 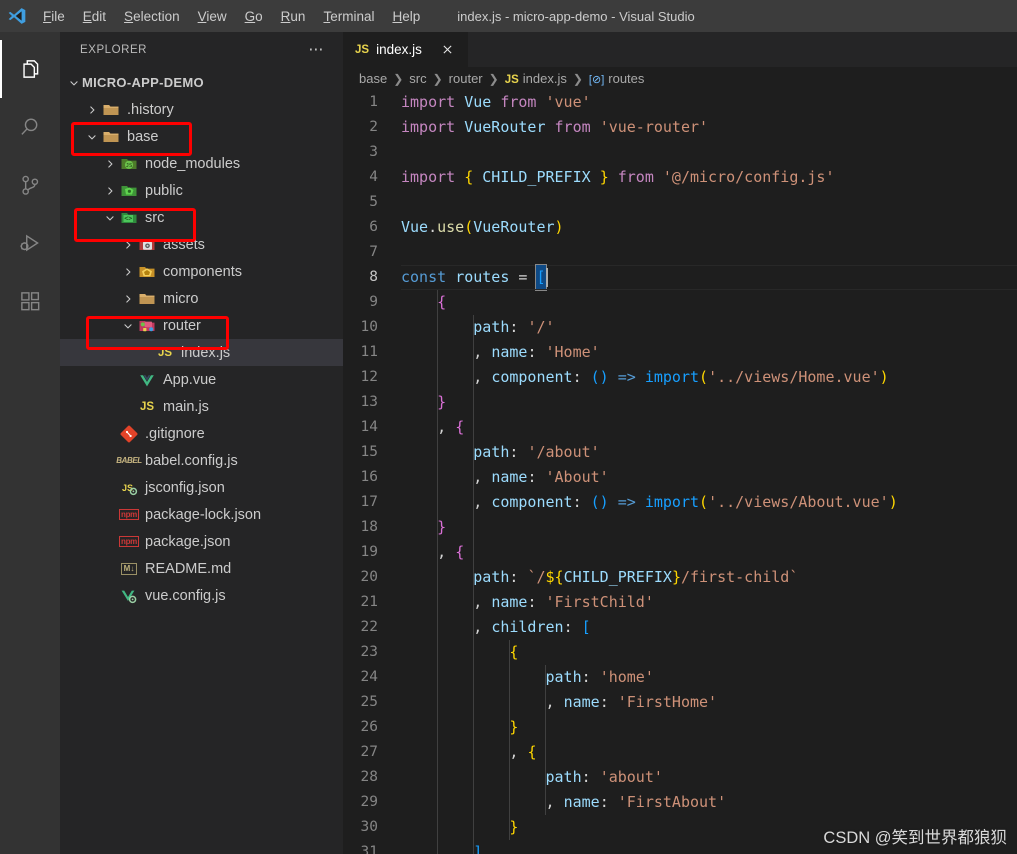 What do you see at coordinates (30, 69) in the screenshot?
I see `activitybar-item-explorer` at bounding box center [30, 69].